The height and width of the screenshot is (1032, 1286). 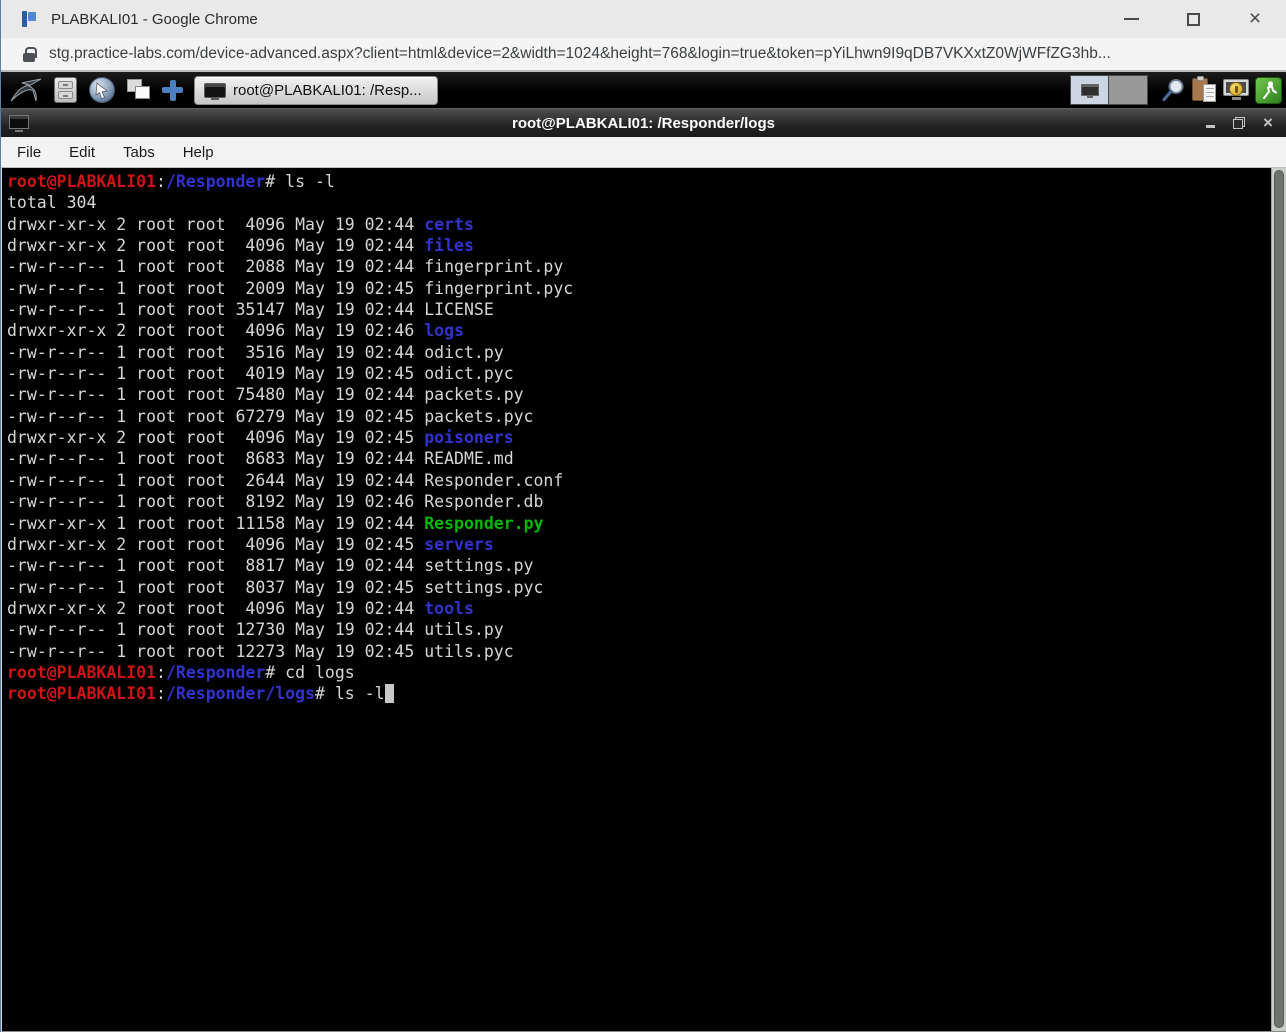 I want to click on magnifier-icon, so click(x=1173, y=90).